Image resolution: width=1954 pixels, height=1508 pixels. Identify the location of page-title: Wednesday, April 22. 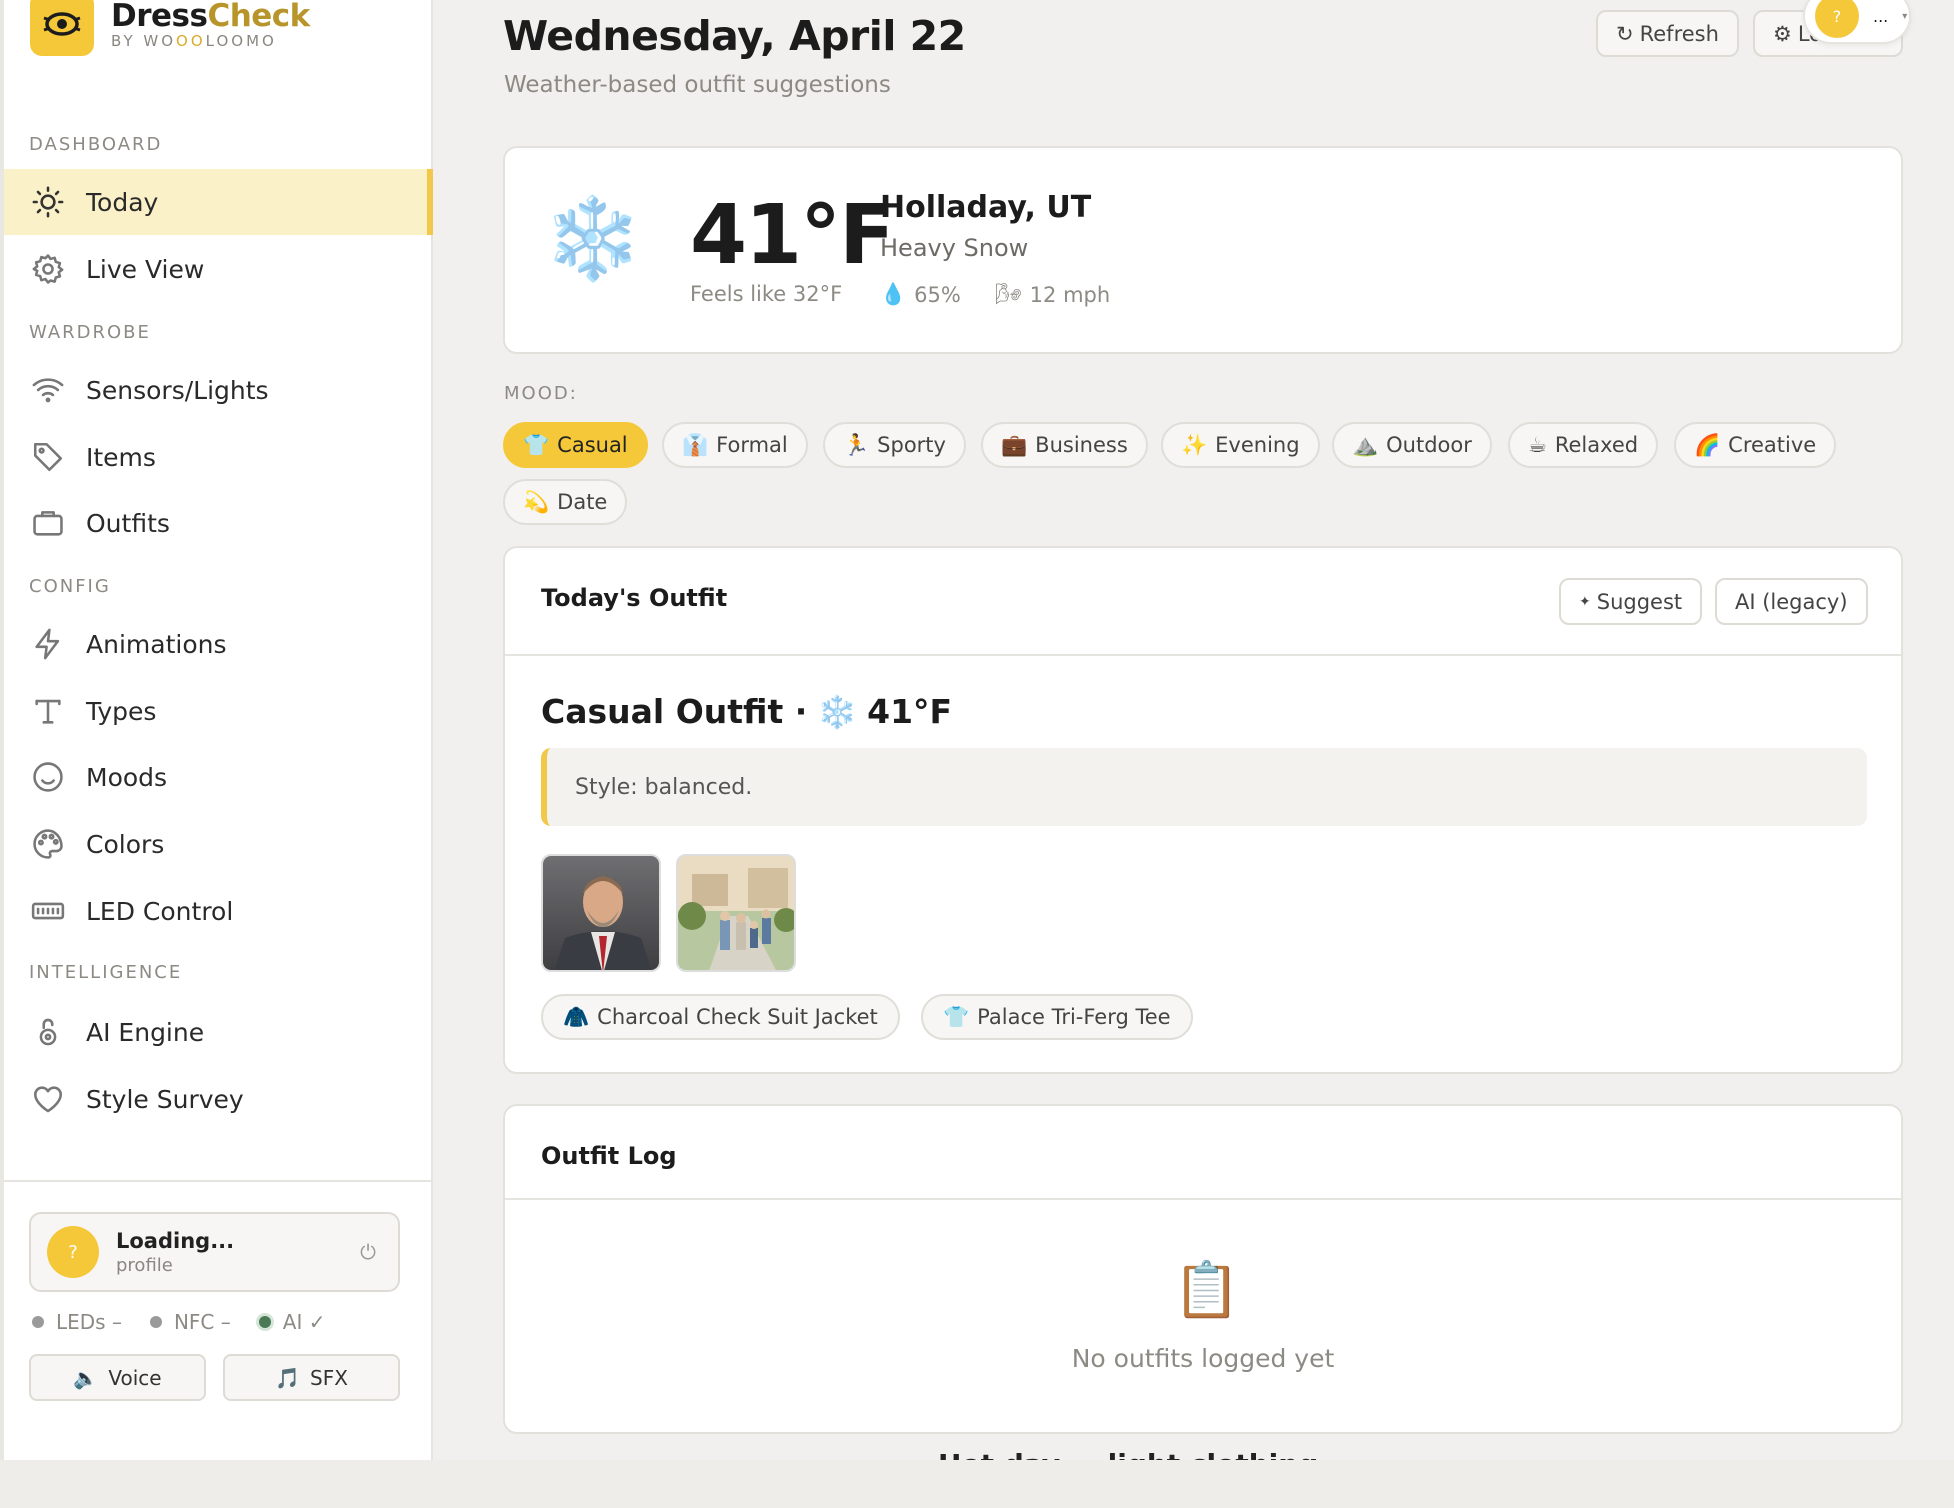
(734, 36).